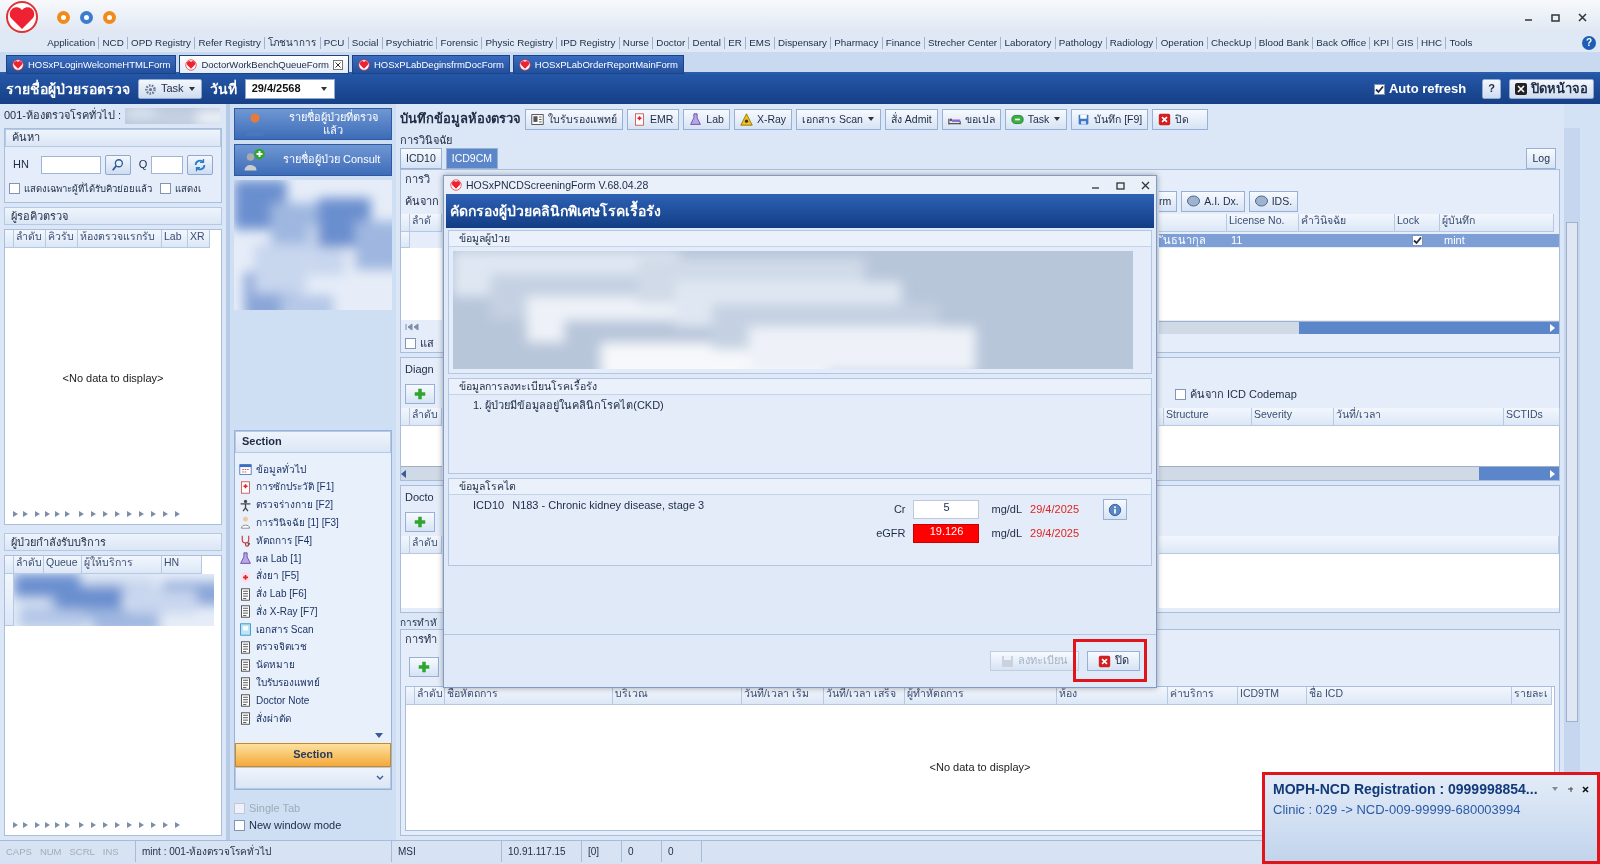 The width and height of the screenshot is (1600, 864). Describe the element at coordinates (91, 64) in the screenshot. I see `document-tab: HOSxPLoginWelcomeHTMLForm` at that location.